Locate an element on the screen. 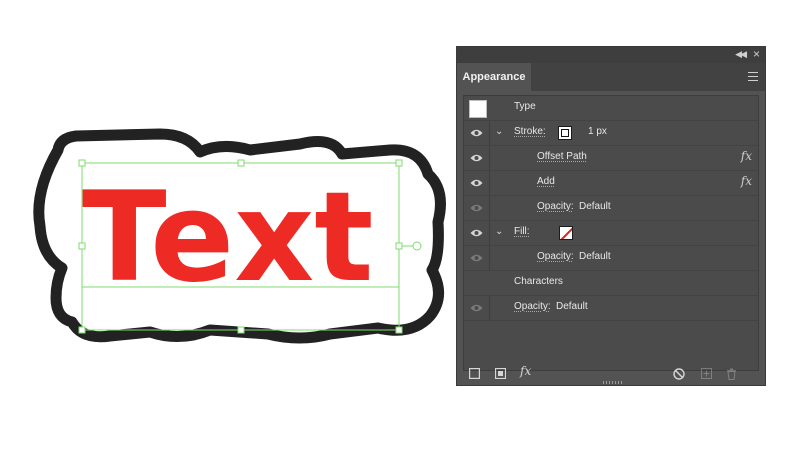 The height and width of the screenshot is (449, 788). row-type-label: Type is located at coordinates (525, 106).